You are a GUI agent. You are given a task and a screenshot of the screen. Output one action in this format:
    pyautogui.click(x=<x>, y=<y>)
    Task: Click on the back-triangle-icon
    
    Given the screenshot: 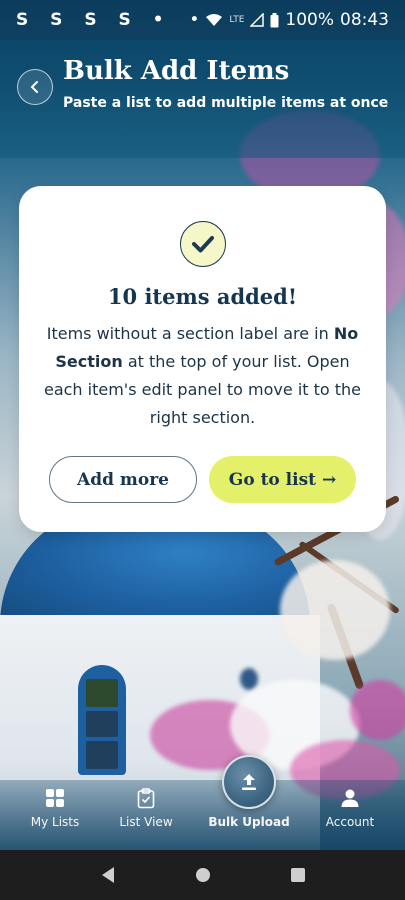 What is the action you would take?
    pyautogui.click(x=108, y=875)
    